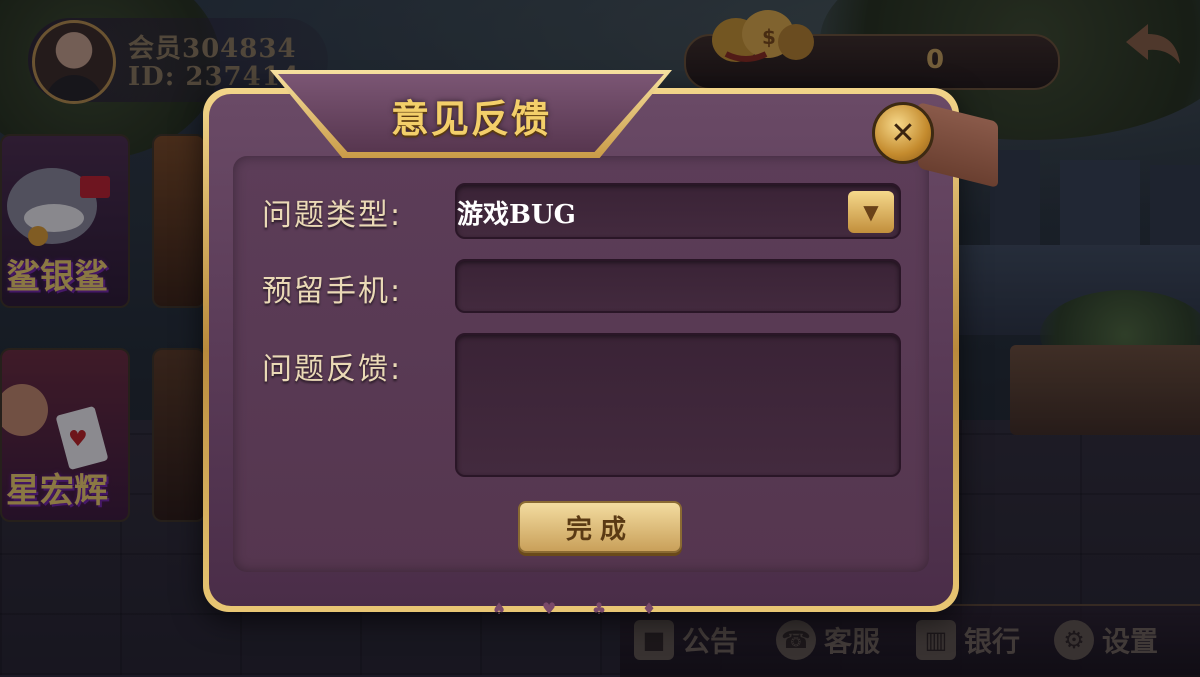 The image size is (1200, 677). What do you see at coordinates (600, 527) in the screenshot?
I see `submit-button: 完成` at bounding box center [600, 527].